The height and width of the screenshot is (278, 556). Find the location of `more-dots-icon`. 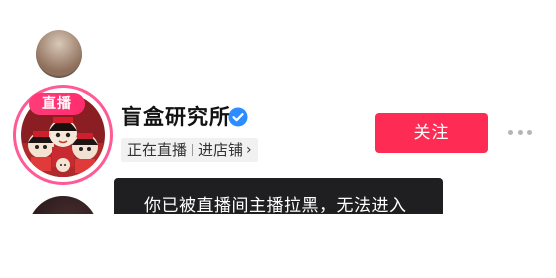

more-dots-icon is located at coordinates (520, 133).